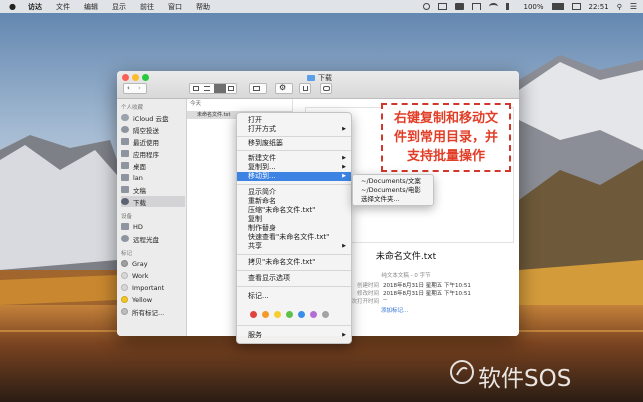  I want to click on tag-color-purple, so click(313, 314).